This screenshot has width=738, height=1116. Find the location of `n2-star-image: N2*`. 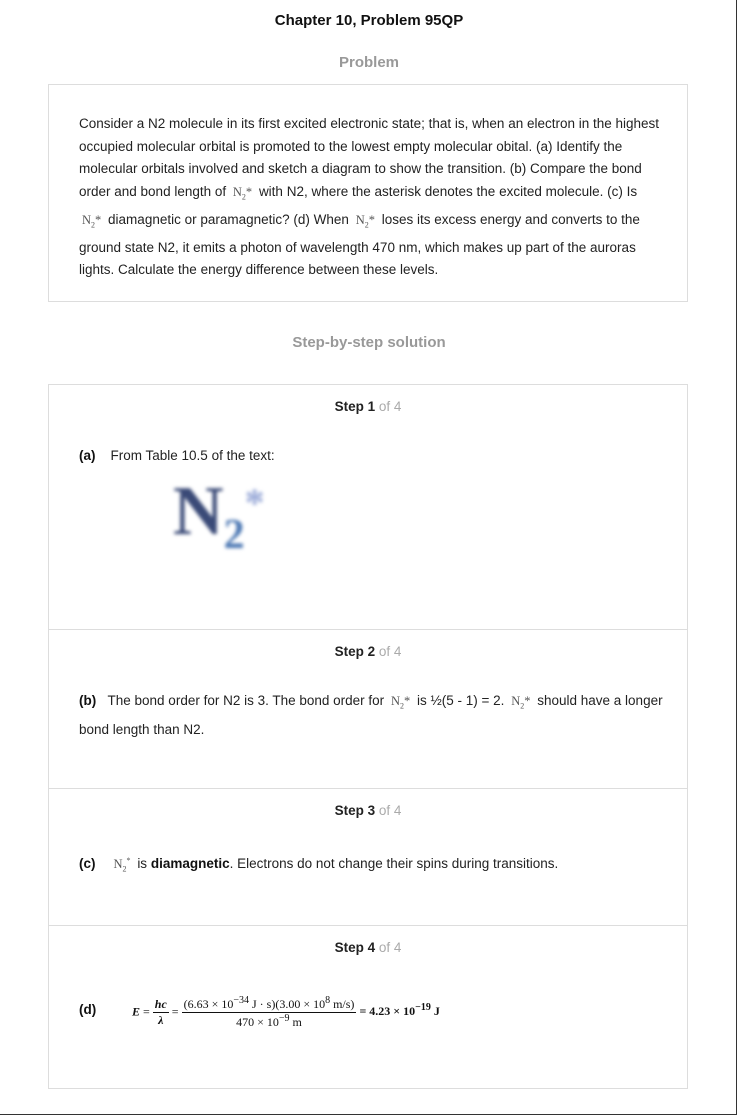

n2-star-image: N2* is located at coordinates (219, 515).